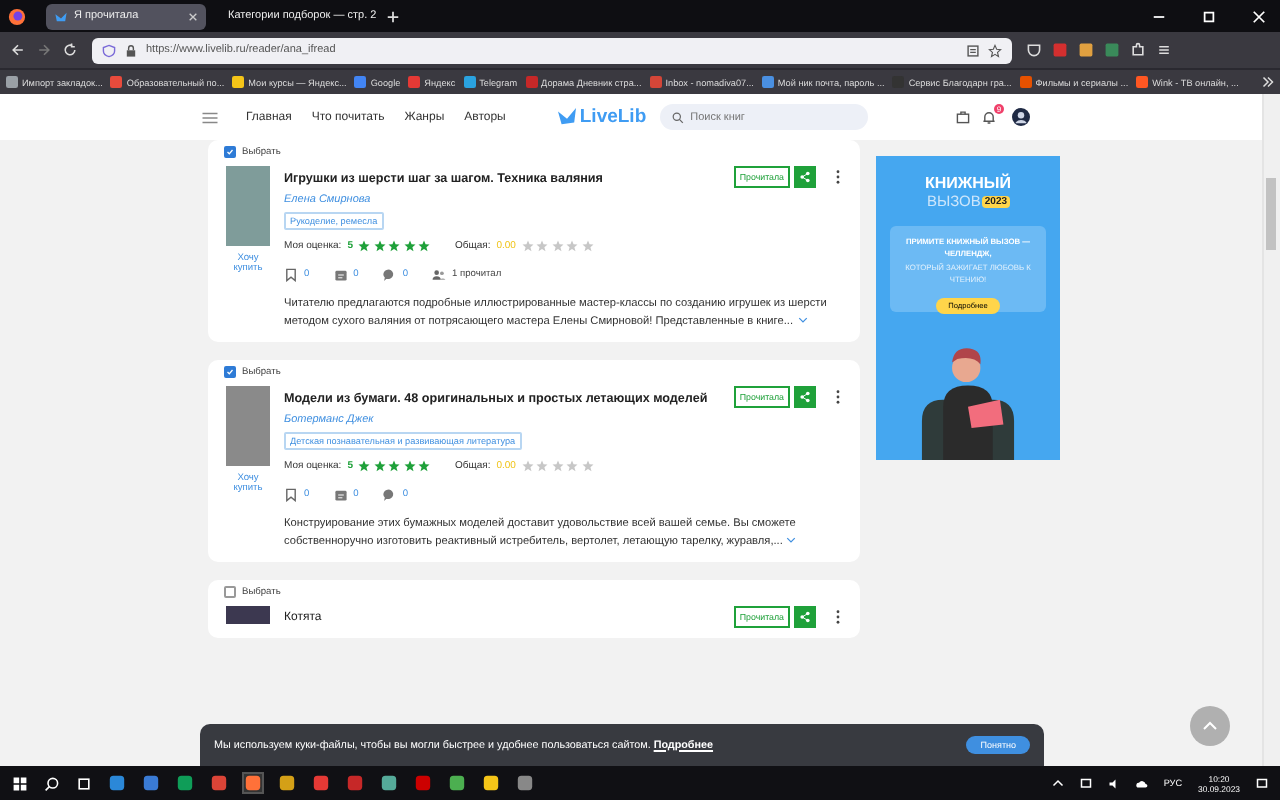 The height and width of the screenshot is (800, 1280). What do you see at coordinates (1141, 783) in the screenshot?
I see `cloud-icon` at bounding box center [1141, 783].